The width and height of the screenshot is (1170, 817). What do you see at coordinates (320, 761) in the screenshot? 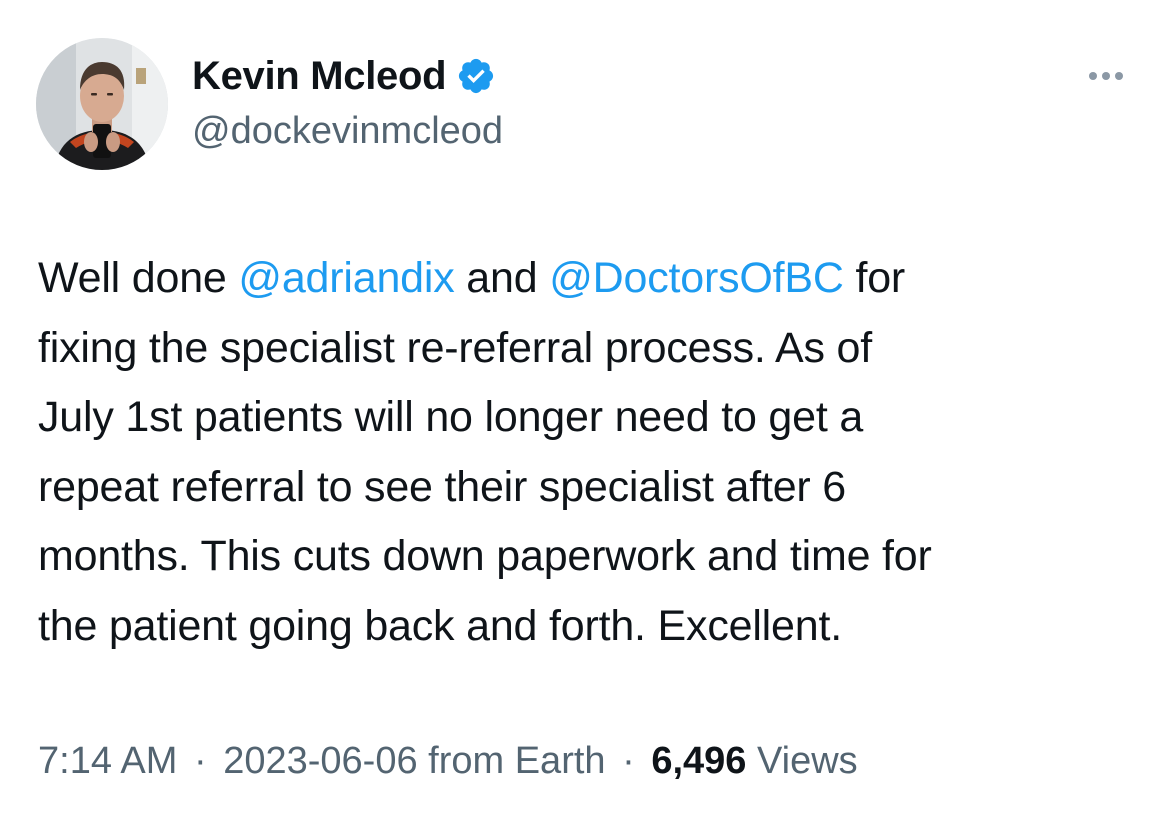
I see `tweet-date: 2023-06-06` at bounding box center [320, 761].